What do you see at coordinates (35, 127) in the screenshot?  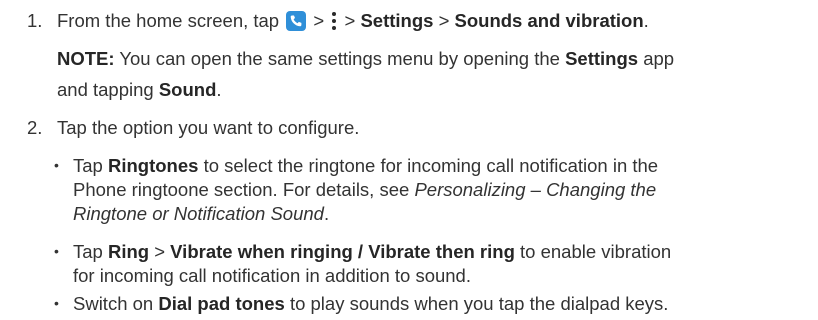 I see `step-number: 2.` at bounding box center [35, 127].